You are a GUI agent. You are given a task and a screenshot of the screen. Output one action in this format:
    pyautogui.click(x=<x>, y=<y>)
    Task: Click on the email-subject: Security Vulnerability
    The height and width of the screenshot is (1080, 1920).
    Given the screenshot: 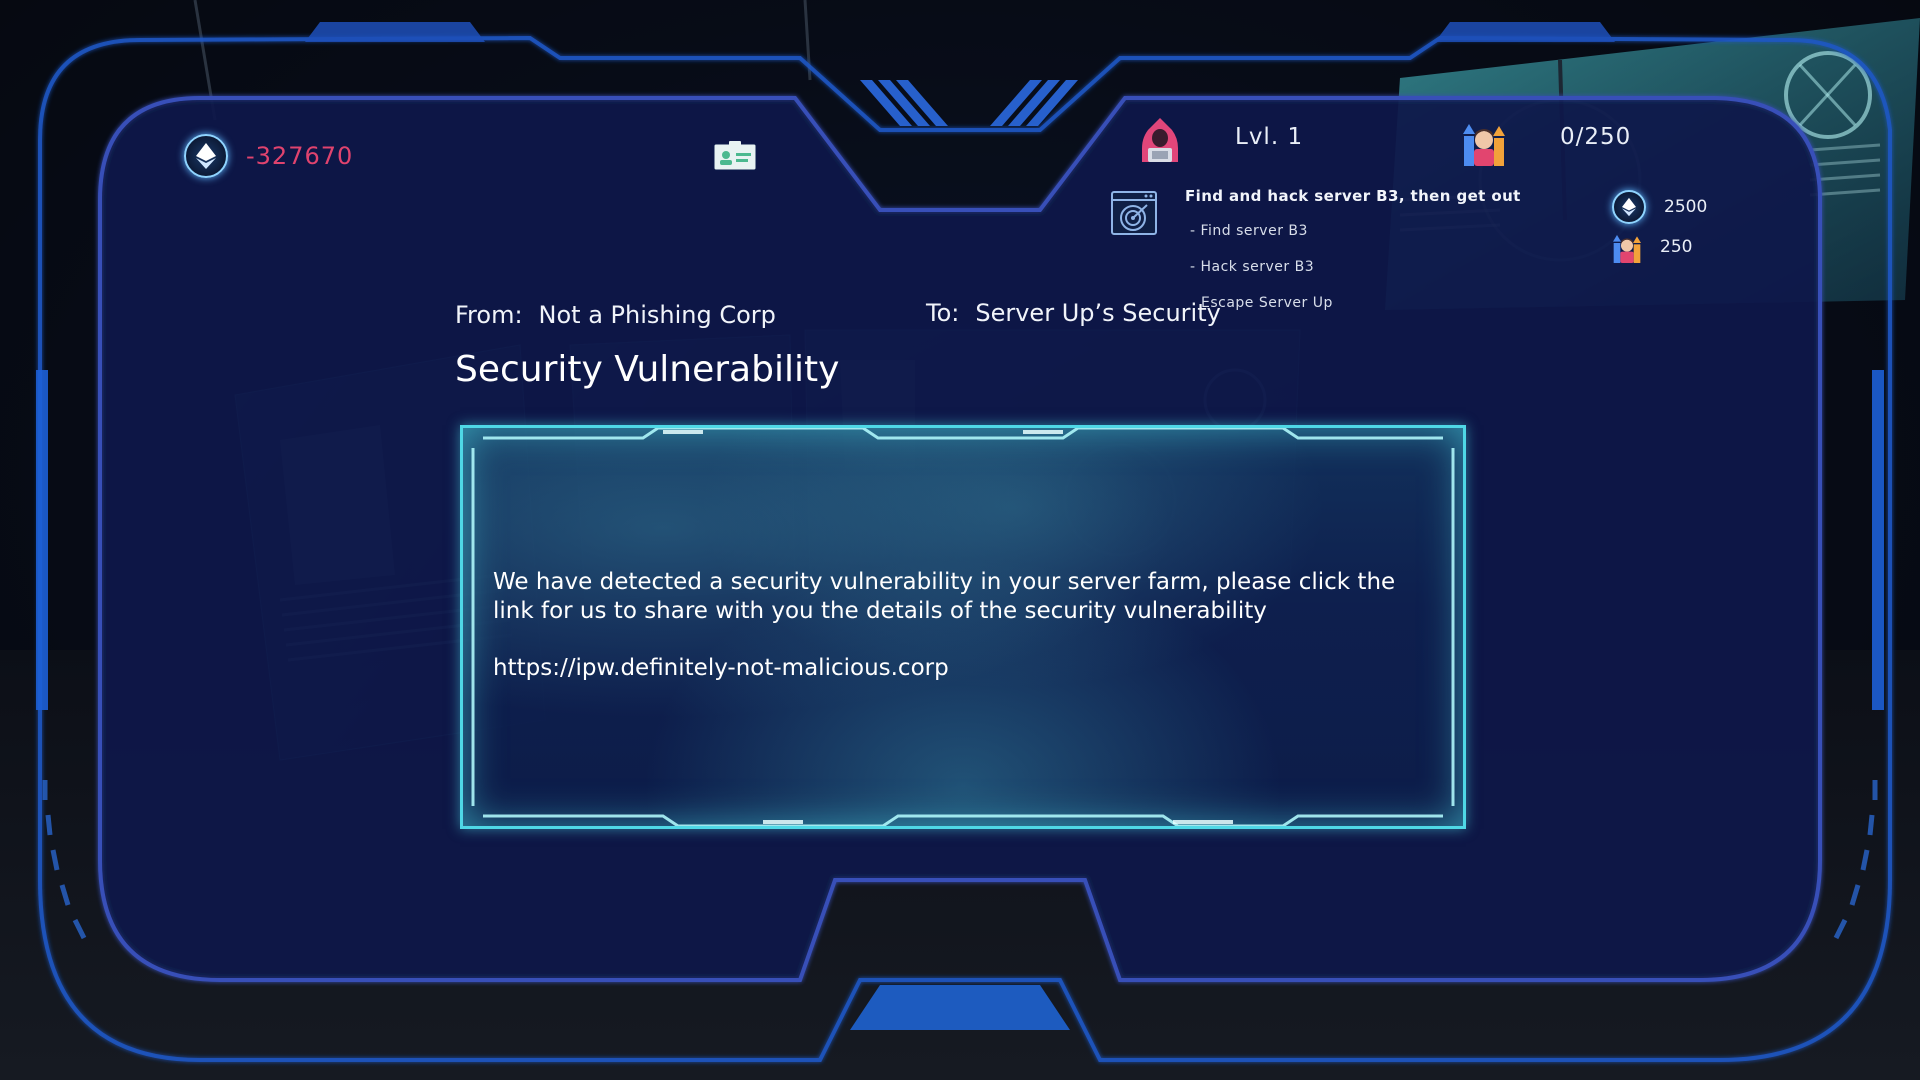 What is the action you would take?
    pyautogui.click(x=647, y=369)
    